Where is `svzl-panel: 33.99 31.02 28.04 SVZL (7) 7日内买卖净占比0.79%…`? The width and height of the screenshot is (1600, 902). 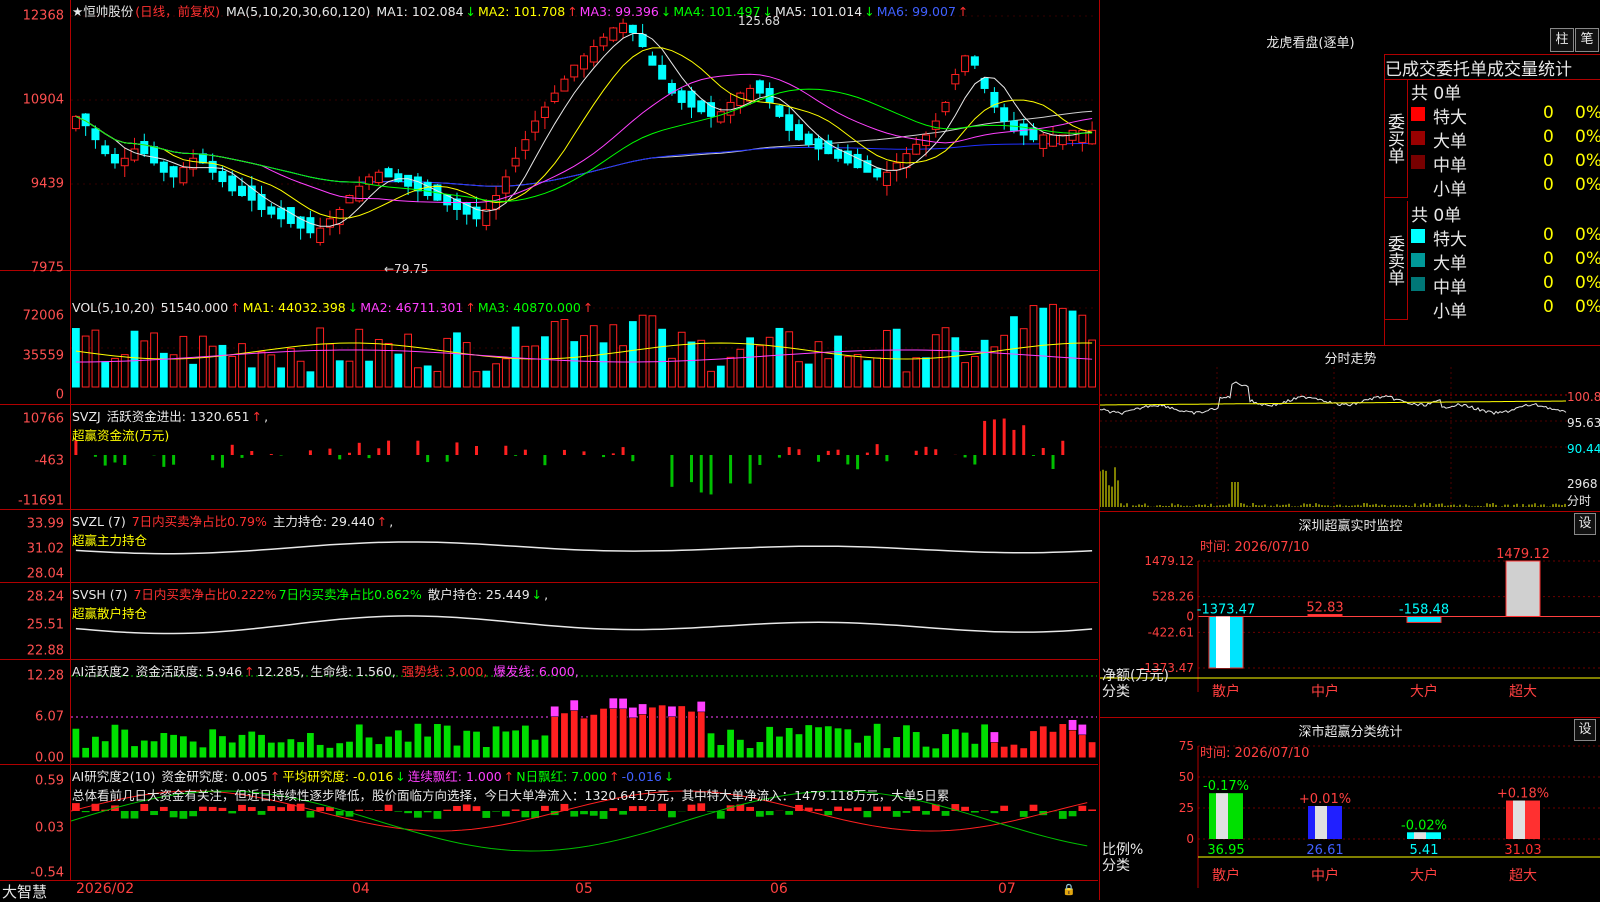
svzl-panel: 33.99 31.02 28.04 SVZL (7) 7日内买卖净占比0.79%… is located at coordinates (549, 546).